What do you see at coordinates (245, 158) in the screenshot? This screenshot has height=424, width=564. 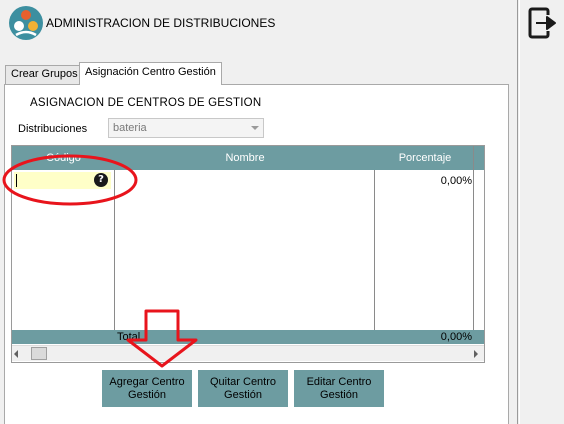 I see `column-header-nombre: Nombre` at bounding box center [245, 158].